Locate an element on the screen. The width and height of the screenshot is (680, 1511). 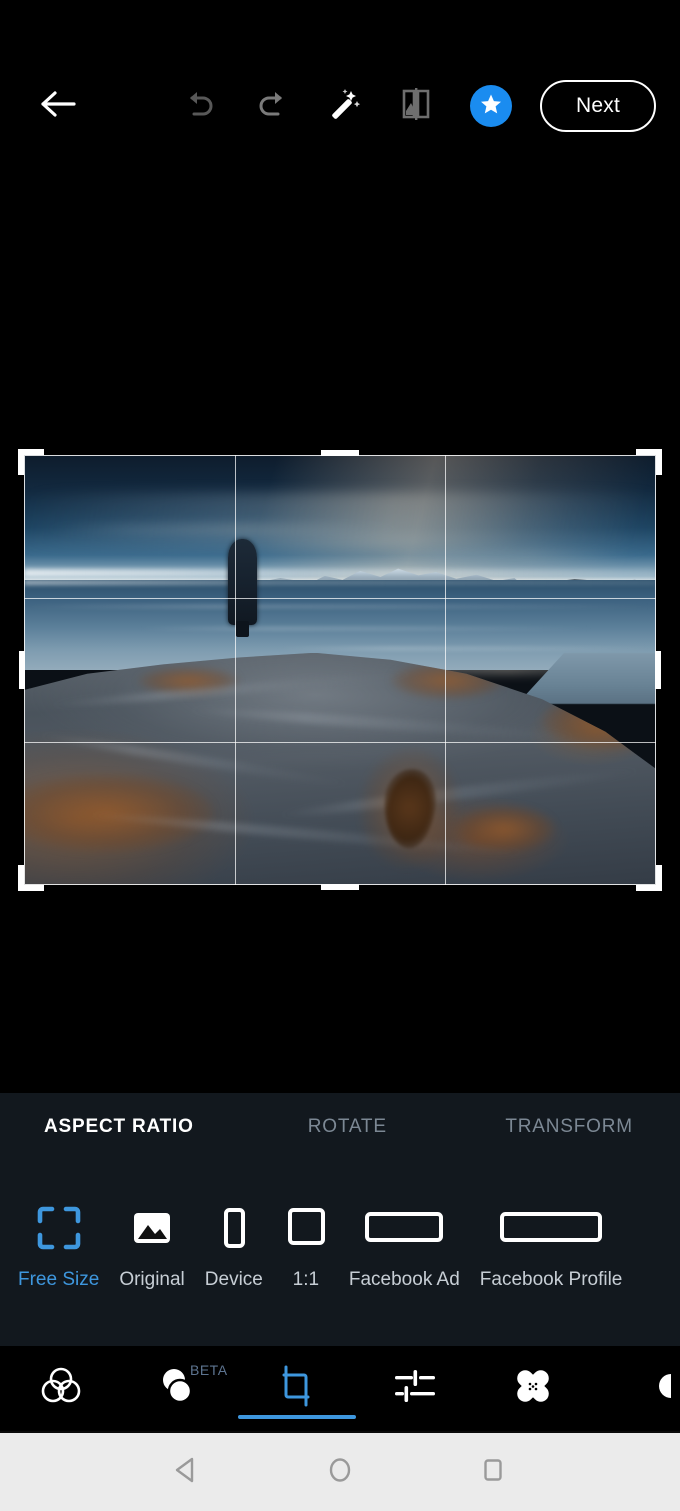
premium-button is located at coordinates (491, 106).